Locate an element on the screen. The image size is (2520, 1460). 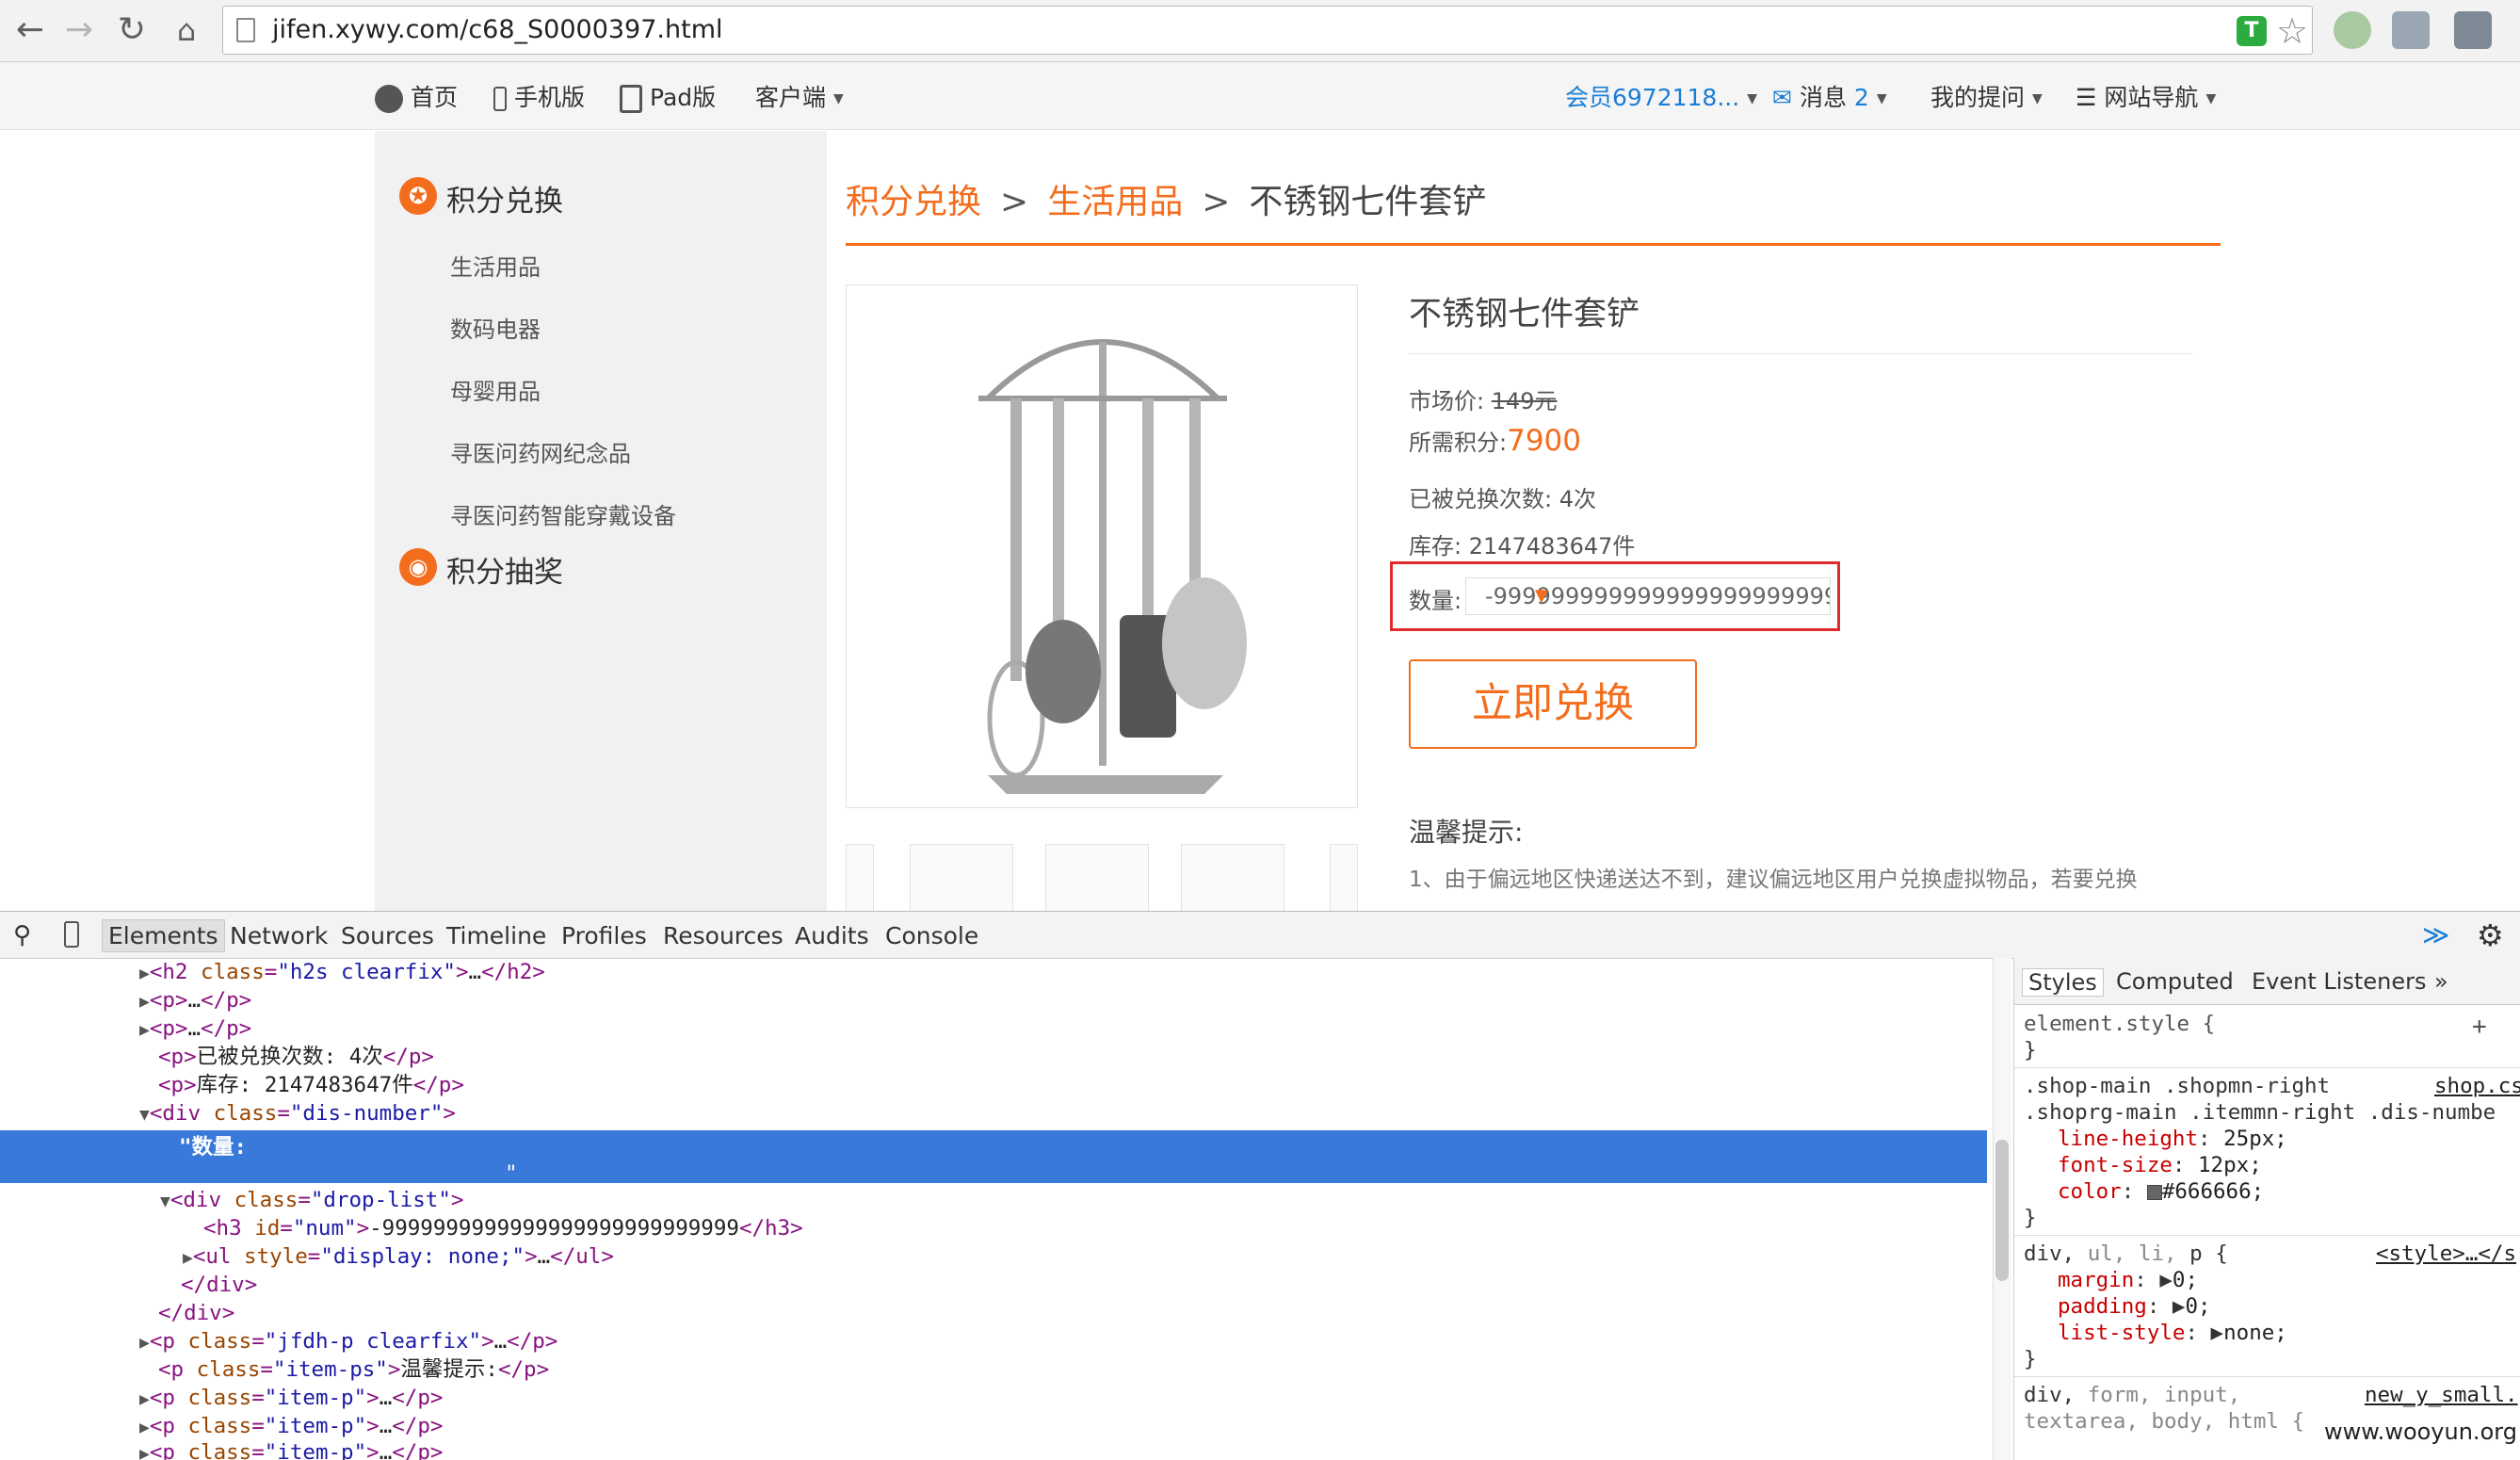
sidebar-item-wearables: 寻医问药智能穿戴设备 is located at coordinates (563, 513).